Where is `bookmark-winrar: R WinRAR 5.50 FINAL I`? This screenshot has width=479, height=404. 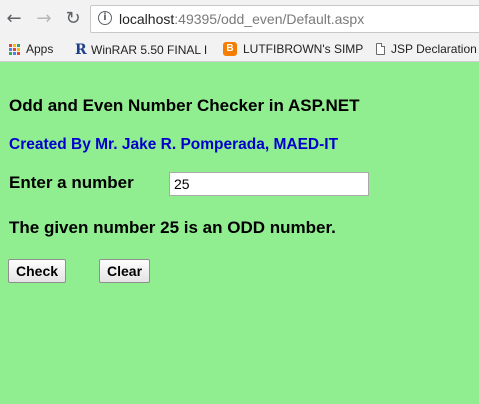 bookmark-winrar: R WinRAR 5.50 FINAL I is located at coordinates (141, 50).